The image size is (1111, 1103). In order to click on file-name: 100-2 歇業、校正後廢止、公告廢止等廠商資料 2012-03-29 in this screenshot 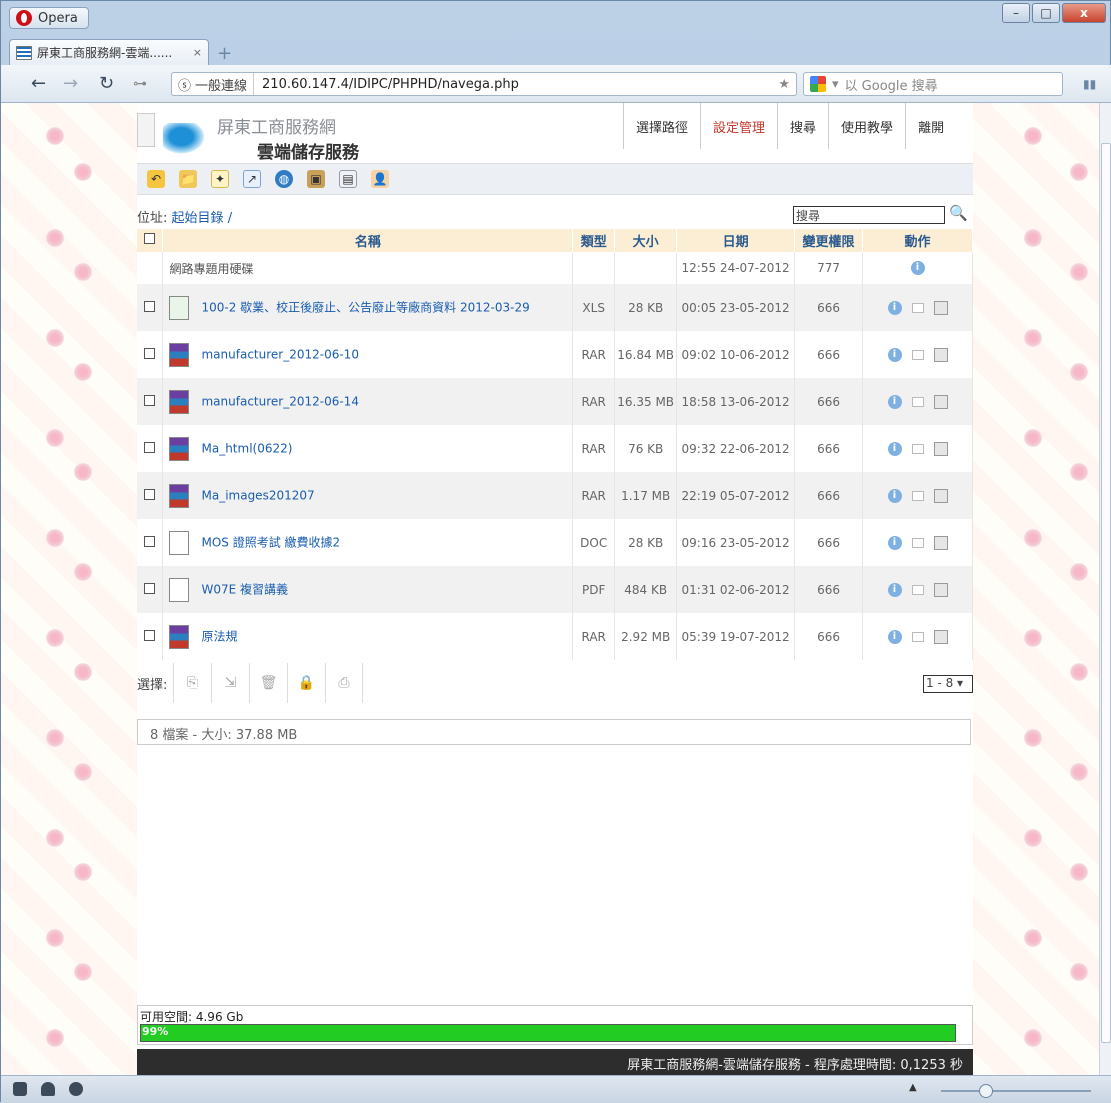, I will do `click(365, 307)`.